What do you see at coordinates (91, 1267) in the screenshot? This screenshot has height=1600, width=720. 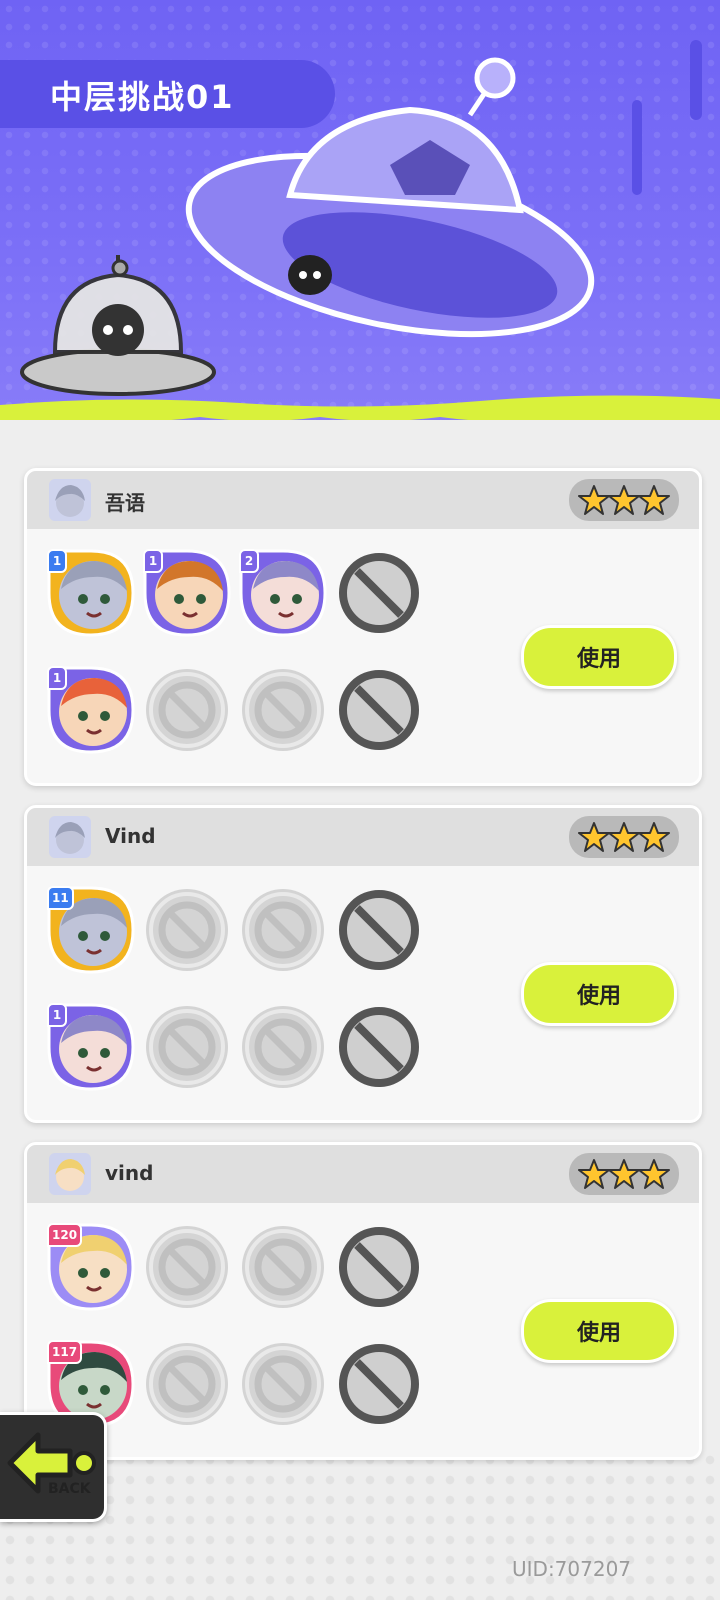 I see `hero-slot: 120` at bounding box center [91, 1267].